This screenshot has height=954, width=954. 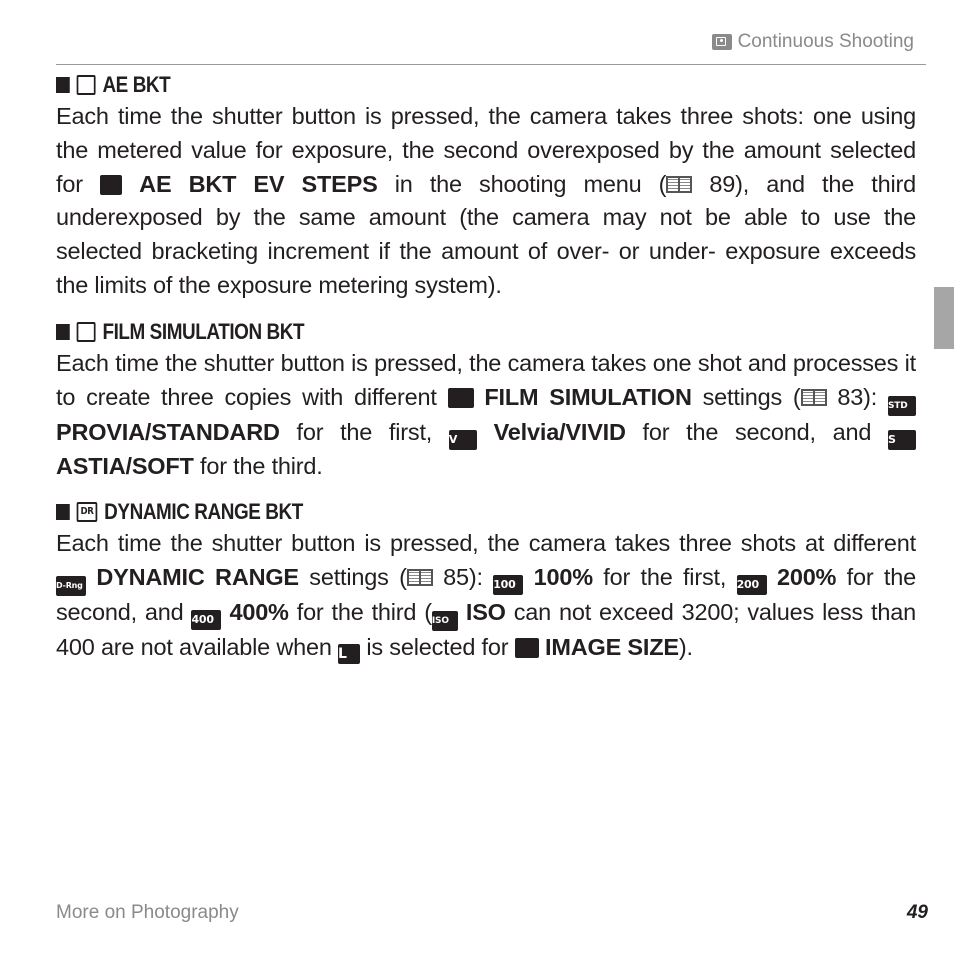 What do you see at coordinates (485, 612) in the screenshot?
I see `menu-item-name: ISO` at bounding box center [485, 612].